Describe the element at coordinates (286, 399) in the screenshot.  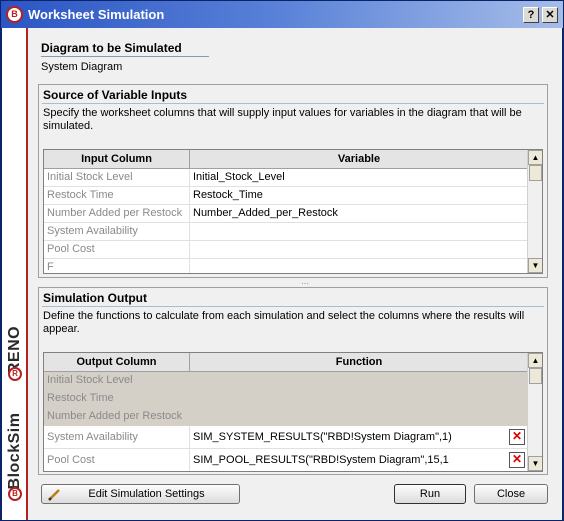
I see `table-row: Restock Time` at that location.